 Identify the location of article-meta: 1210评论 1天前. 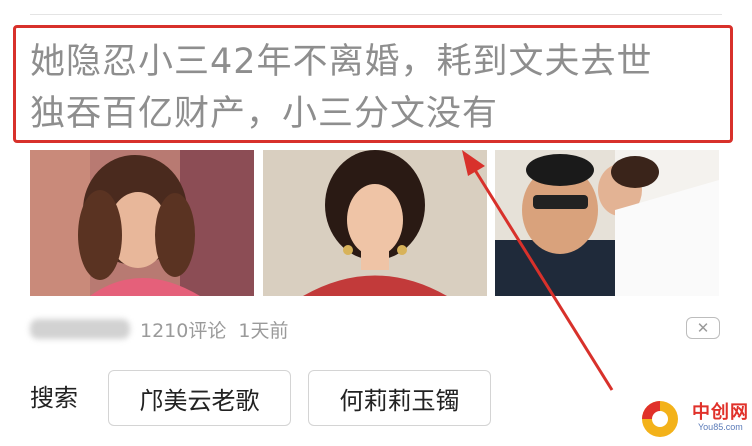
(165, 329).